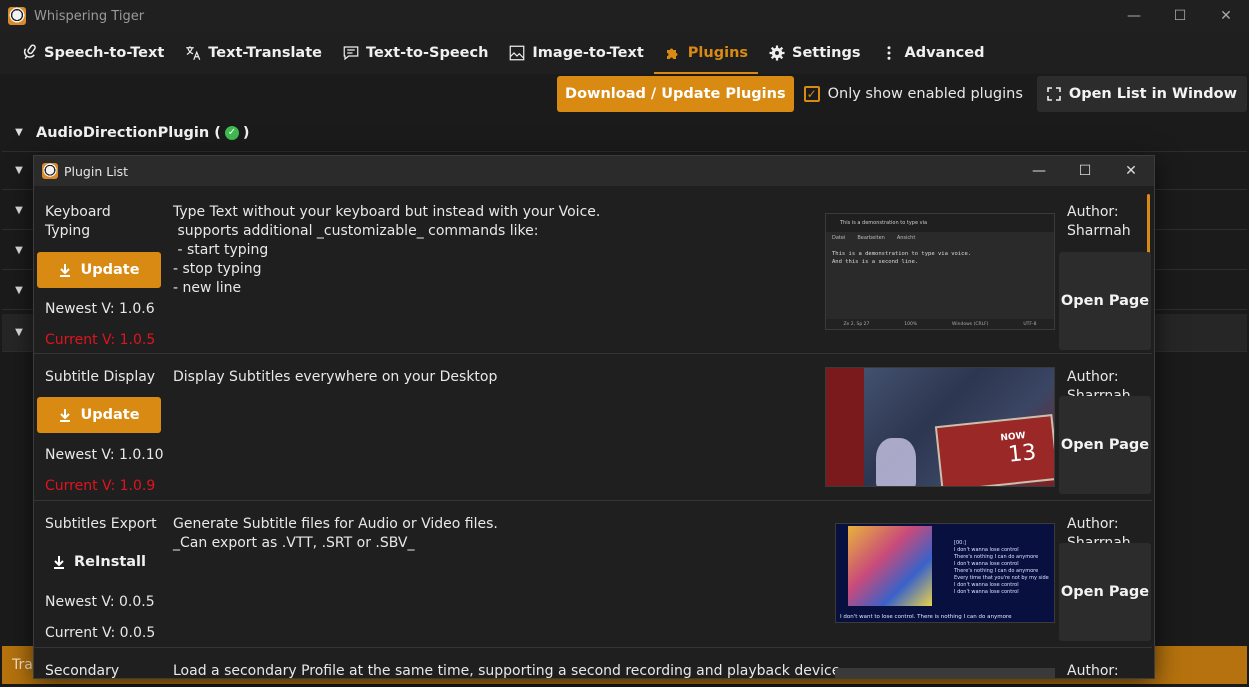 This screenshot has width=1249, height=687. What do you see at coordinates (1141, 94) in the screenshot?
I see `open-list-in-window-button: Open List in Window` at bounding box center [1141, 94].